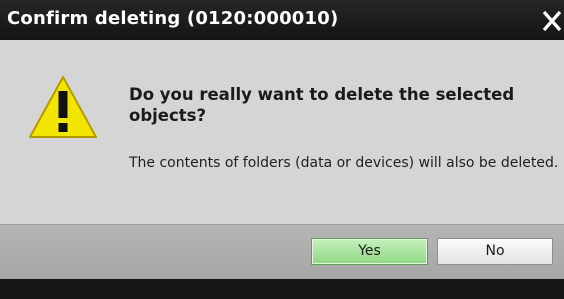 This screenshot has height=299, width=564. I want to click on yes-button: Yes, so click(369, 251).